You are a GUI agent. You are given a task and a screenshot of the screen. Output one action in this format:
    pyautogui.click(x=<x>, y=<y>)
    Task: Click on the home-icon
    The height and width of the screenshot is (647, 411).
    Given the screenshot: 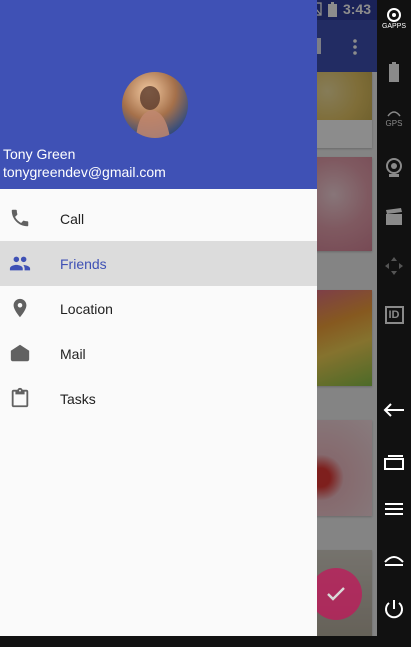 What is the action you would take?
    pyautogui.click(x=394, y=561)
    